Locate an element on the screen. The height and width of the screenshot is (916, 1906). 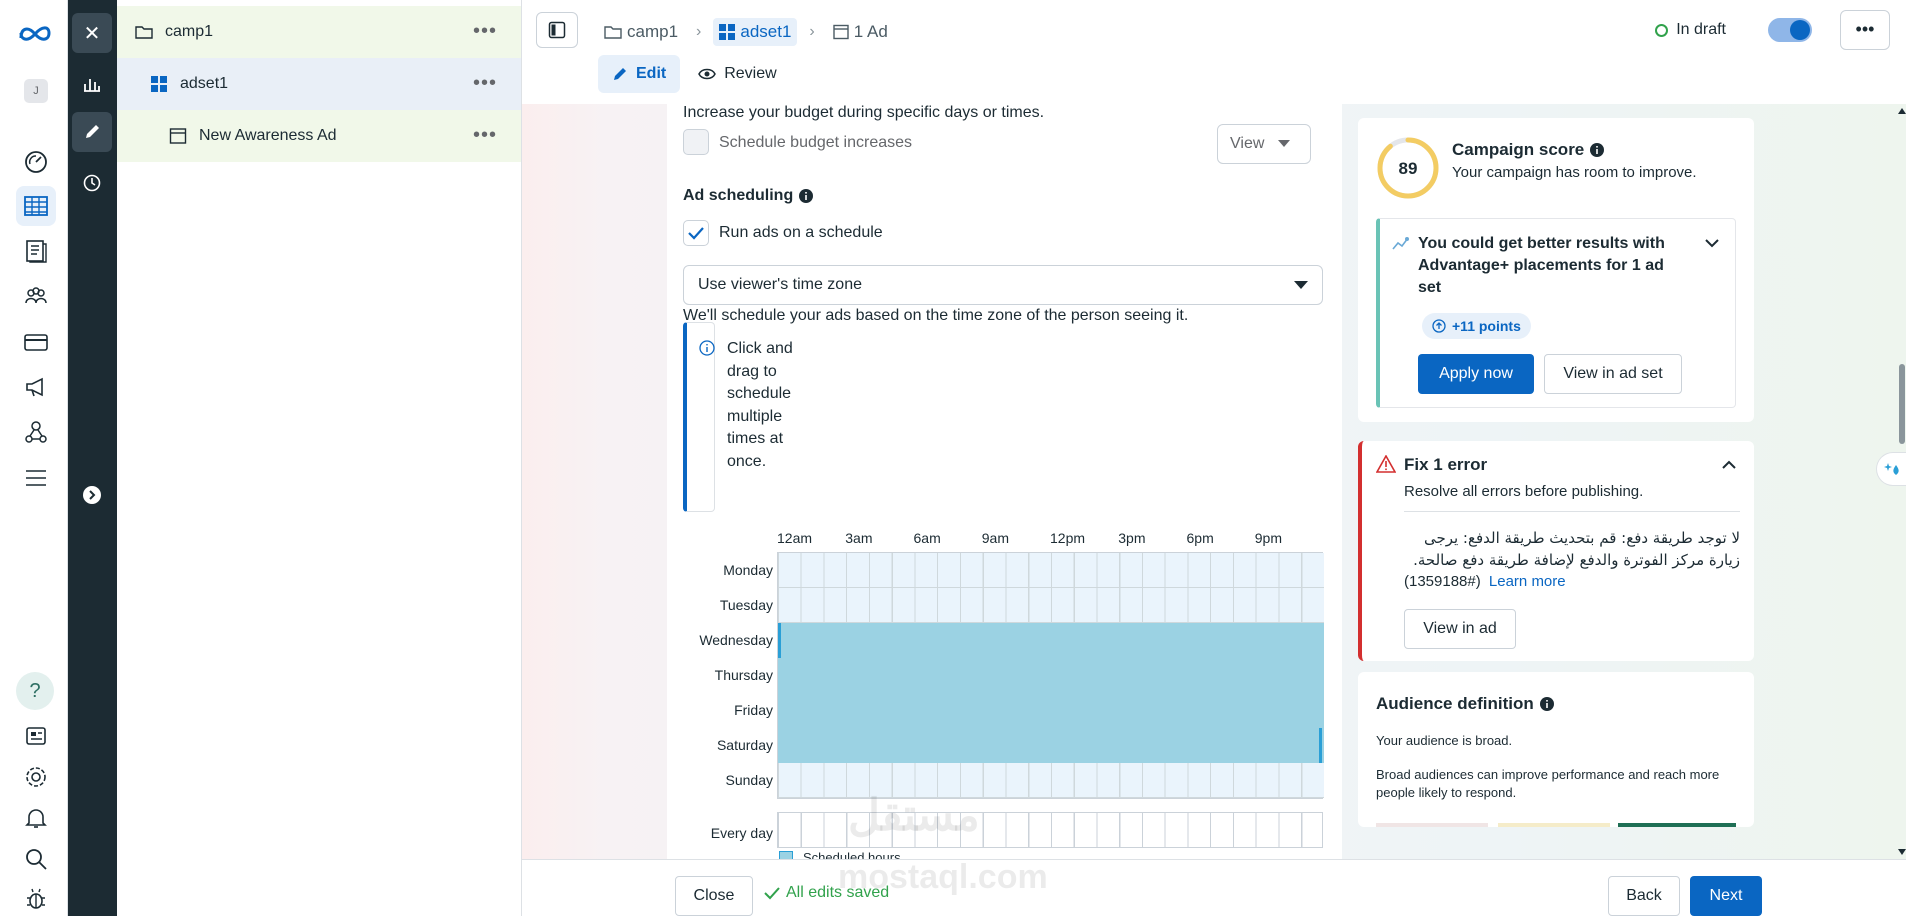
timezone-select: Use viewer's time zone is located at coordinates (1003, 285).